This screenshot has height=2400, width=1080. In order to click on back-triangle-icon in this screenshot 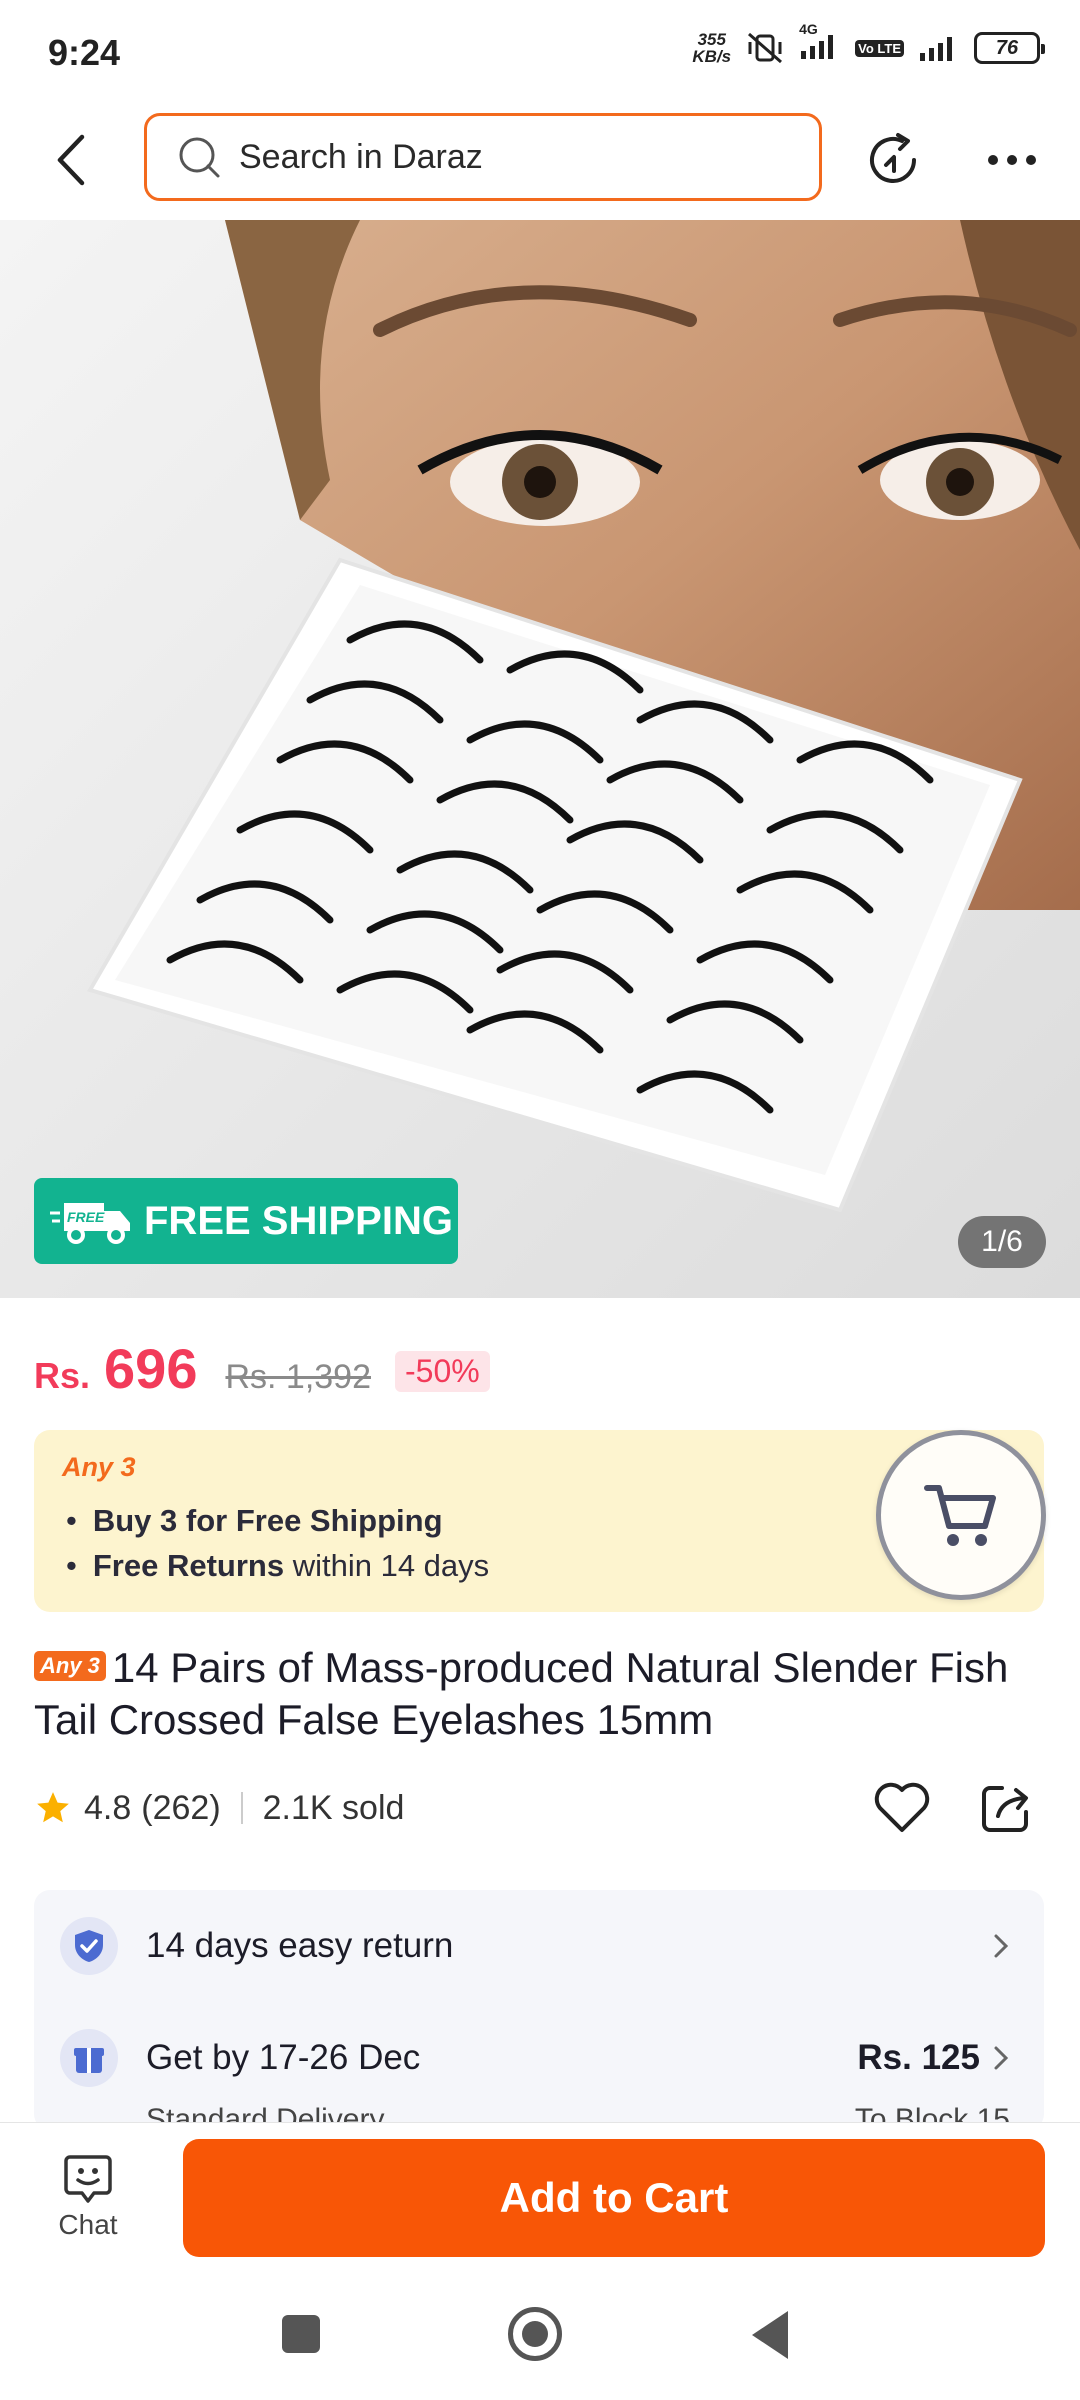, I will do `click(770, 2335)`.